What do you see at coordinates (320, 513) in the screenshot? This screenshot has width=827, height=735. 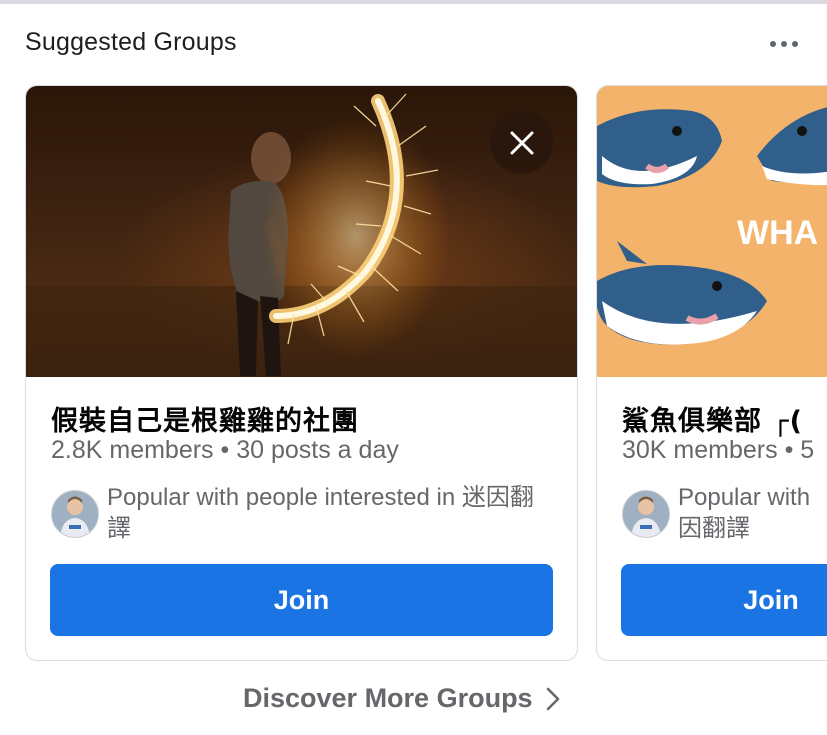 I see `popular-with-text: Popular with people interested in 迷因翻譯` at bounding box center [320, 513].